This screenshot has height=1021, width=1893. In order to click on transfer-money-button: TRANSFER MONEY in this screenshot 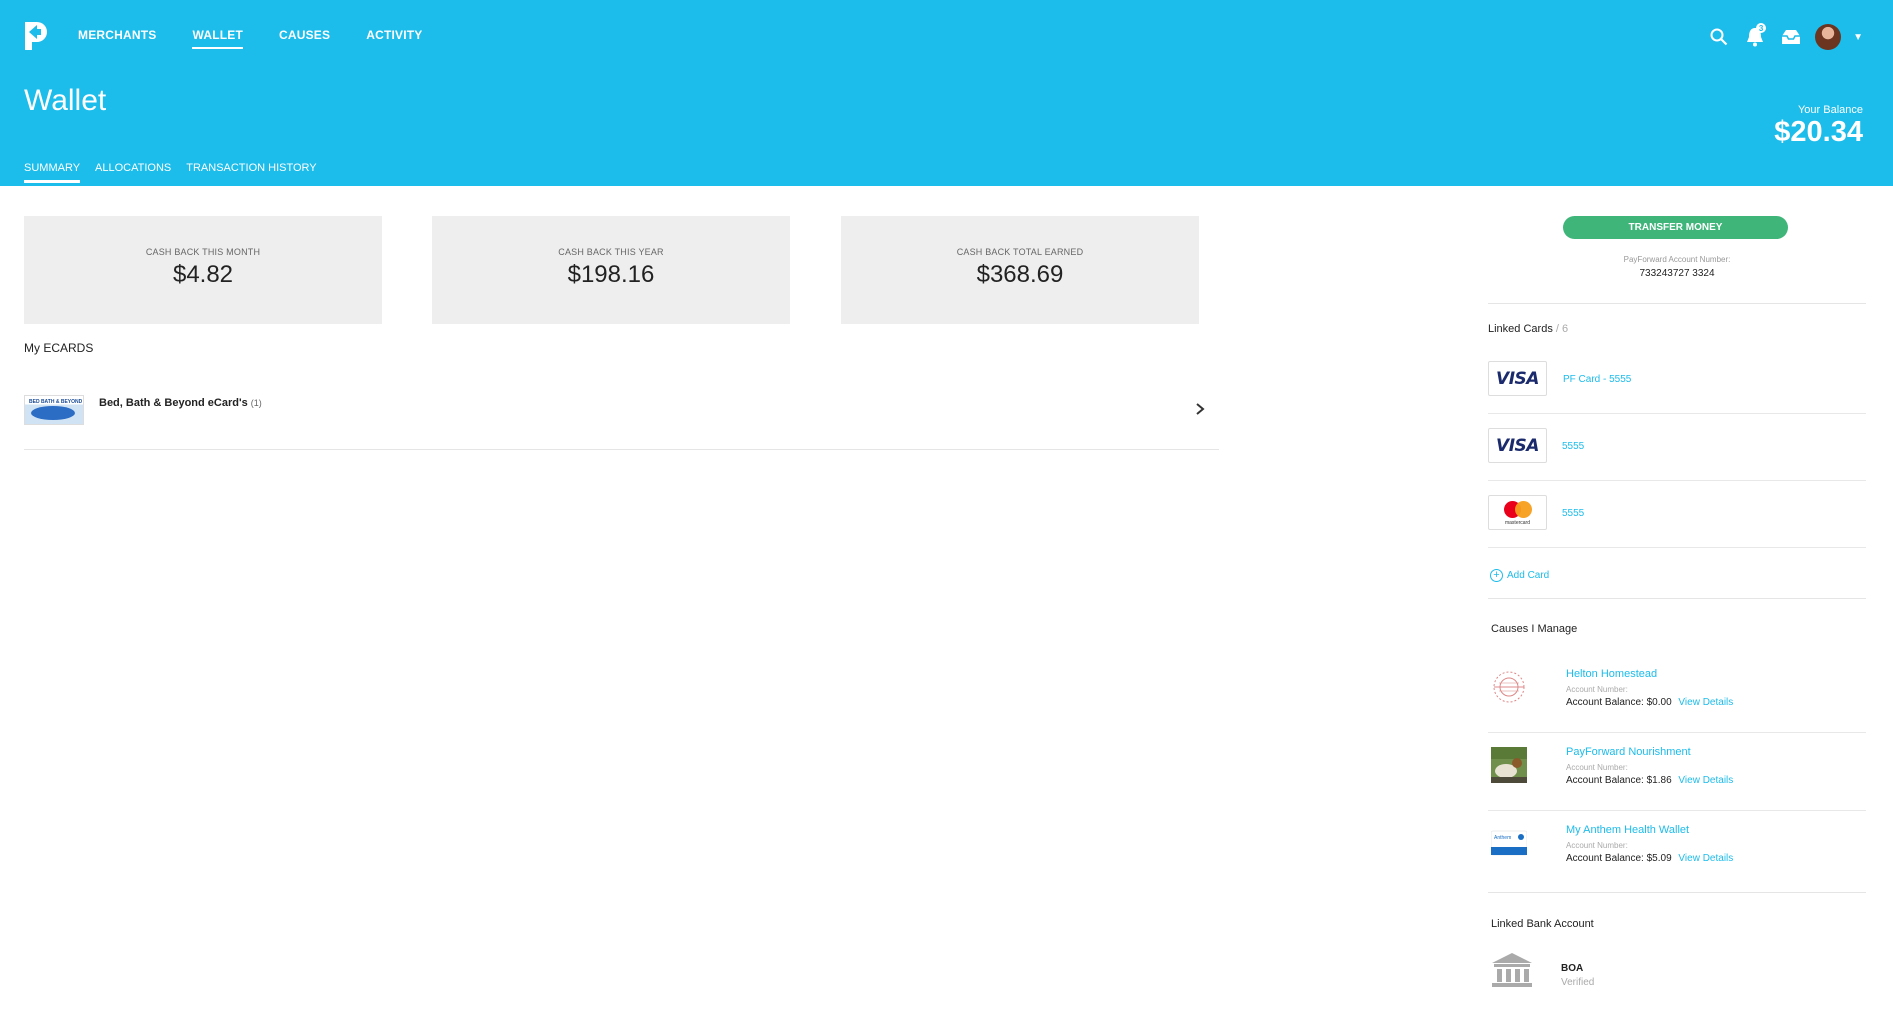, I will do `click(1675, 227)`.